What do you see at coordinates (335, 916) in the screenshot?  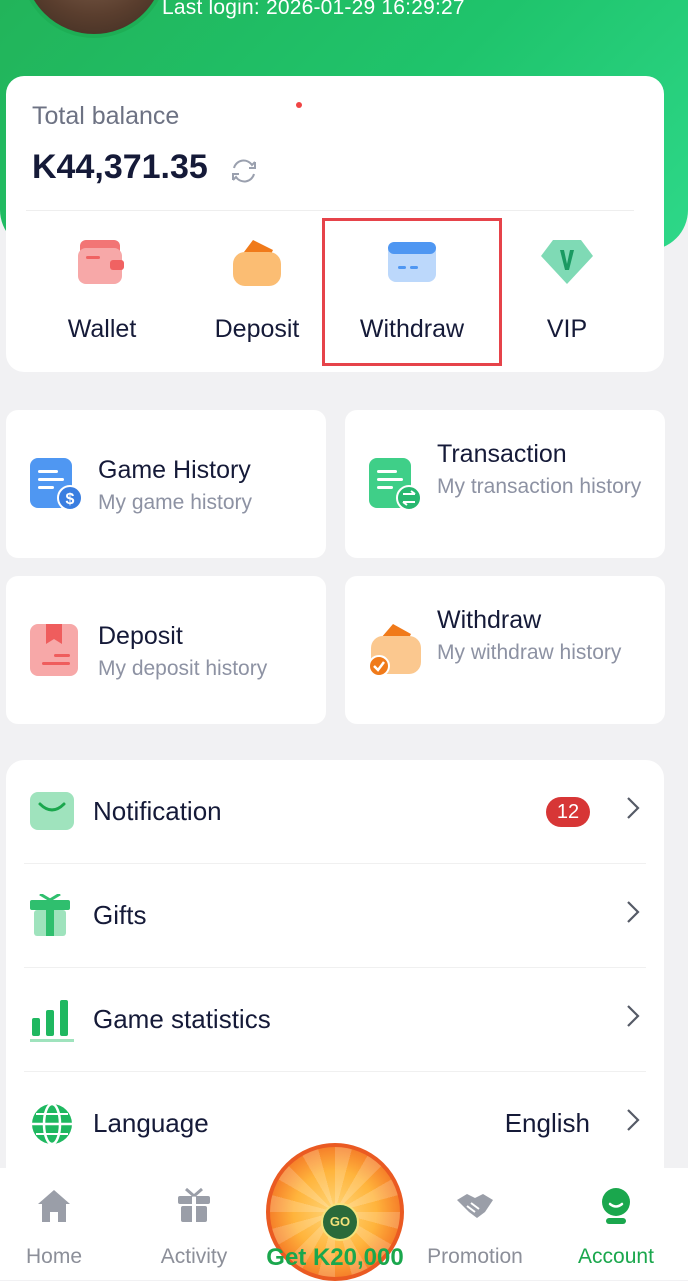 I see `menu-item-gifts: Gifts` at bounding box center [335, 916].